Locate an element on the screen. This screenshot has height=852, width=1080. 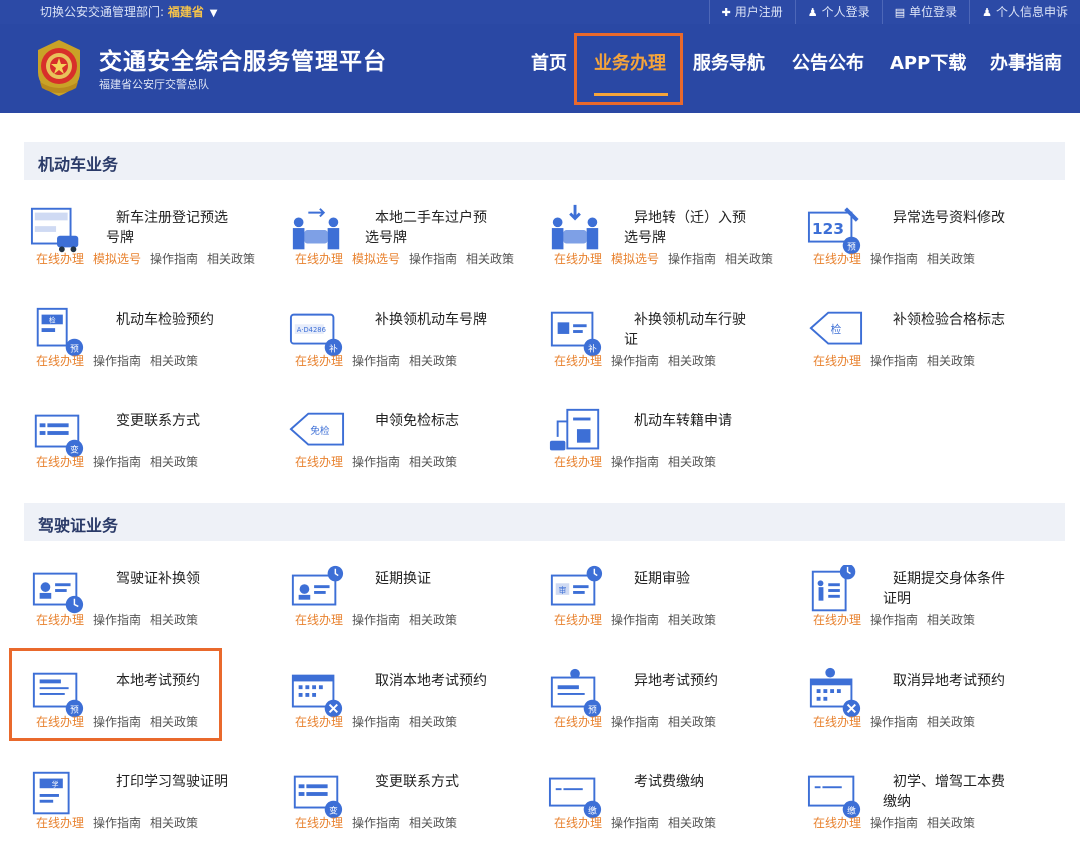
new-plate-icon is located at coordinates (58, 230).